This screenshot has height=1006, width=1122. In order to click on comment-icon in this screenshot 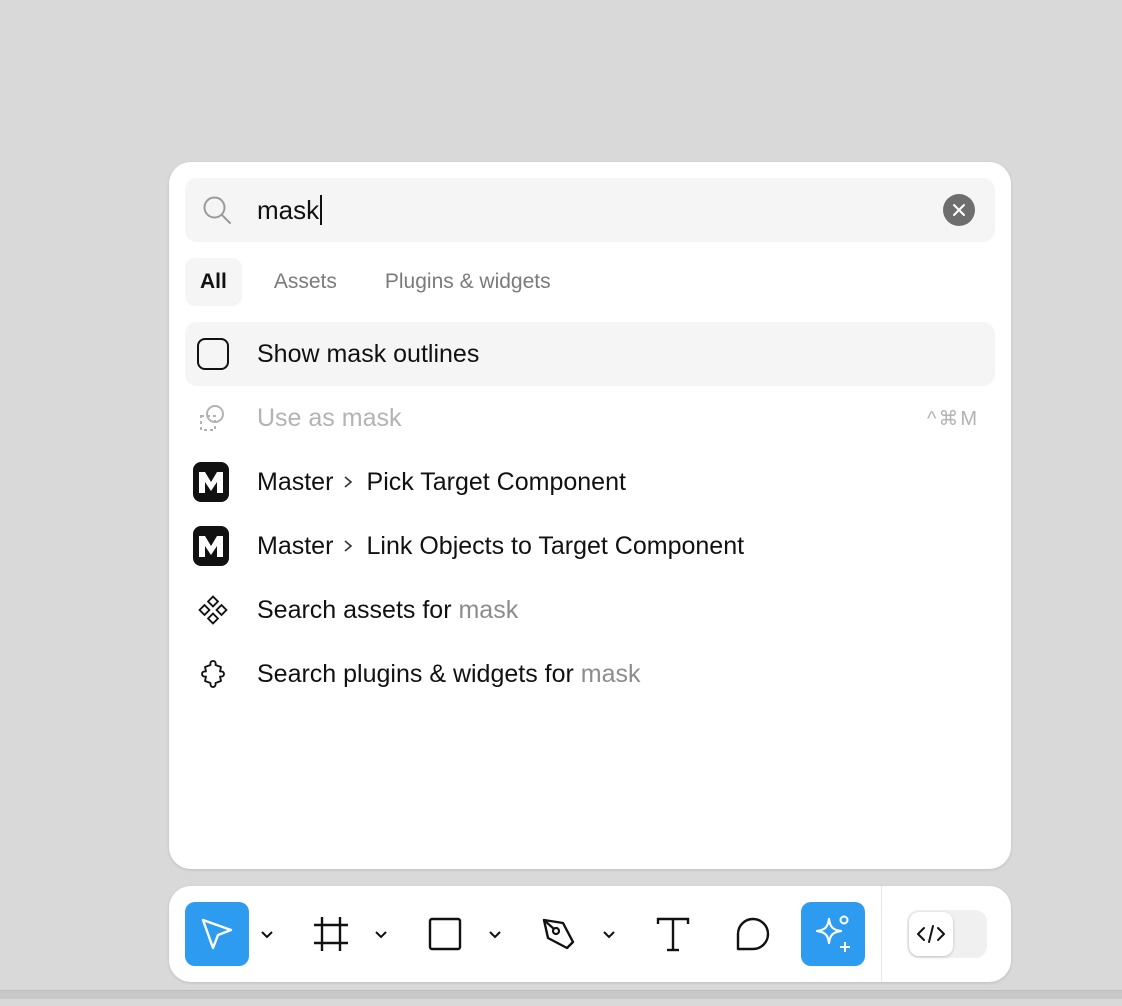, I will do `click(753, 934)`.